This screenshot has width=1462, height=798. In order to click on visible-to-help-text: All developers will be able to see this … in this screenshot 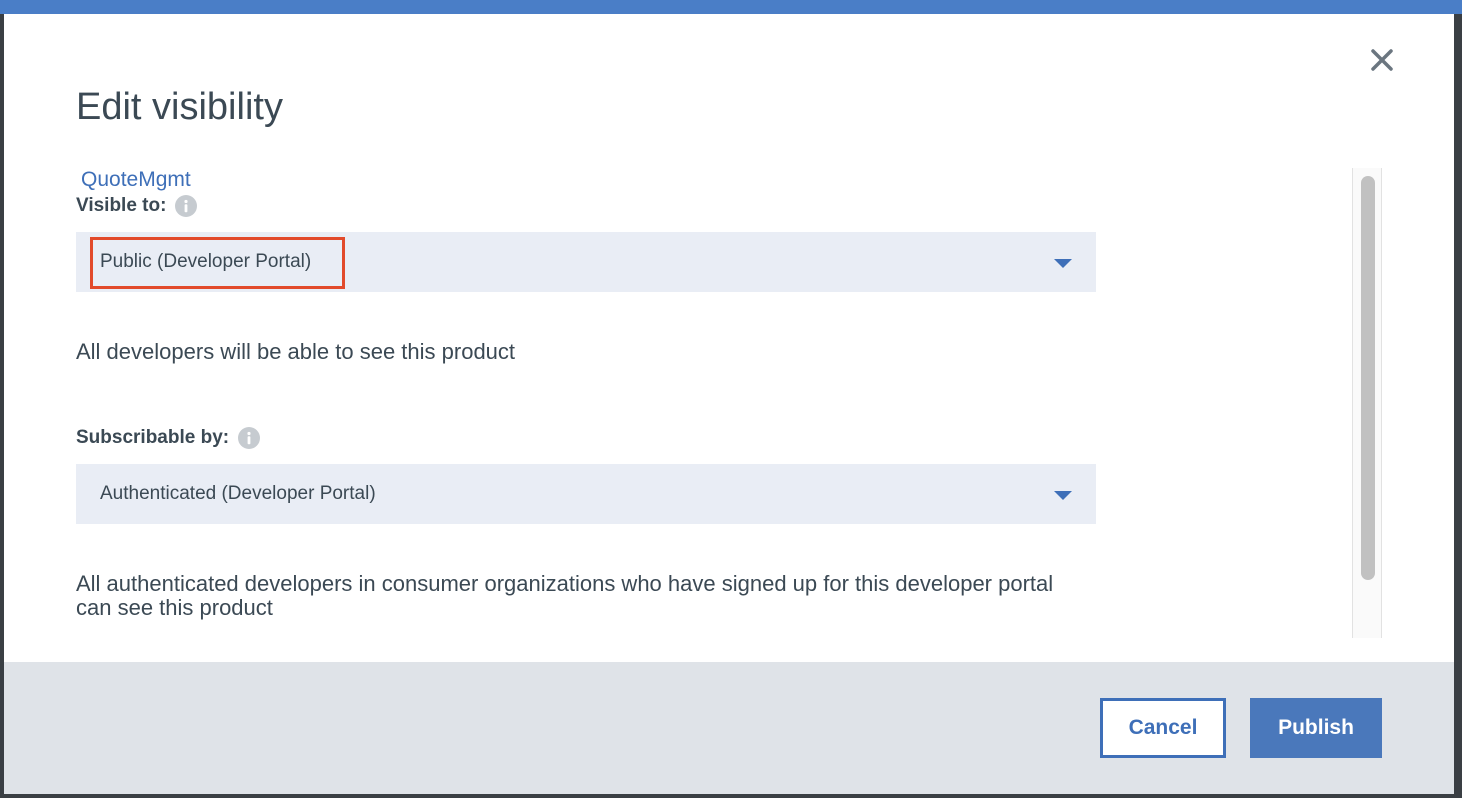, I will do `click(296, 351)`.